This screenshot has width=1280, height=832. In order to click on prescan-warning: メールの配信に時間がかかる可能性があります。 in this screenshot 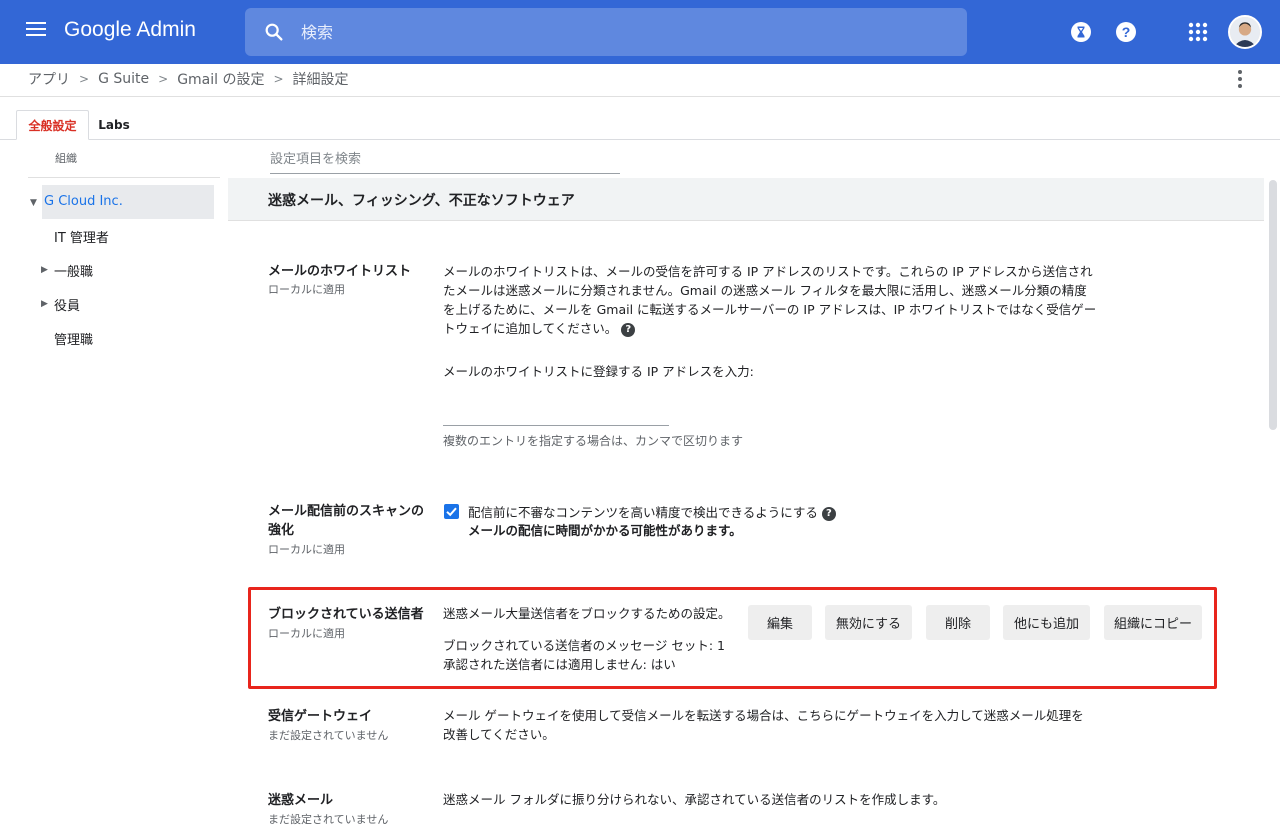, I will do `click(605, 530)`.